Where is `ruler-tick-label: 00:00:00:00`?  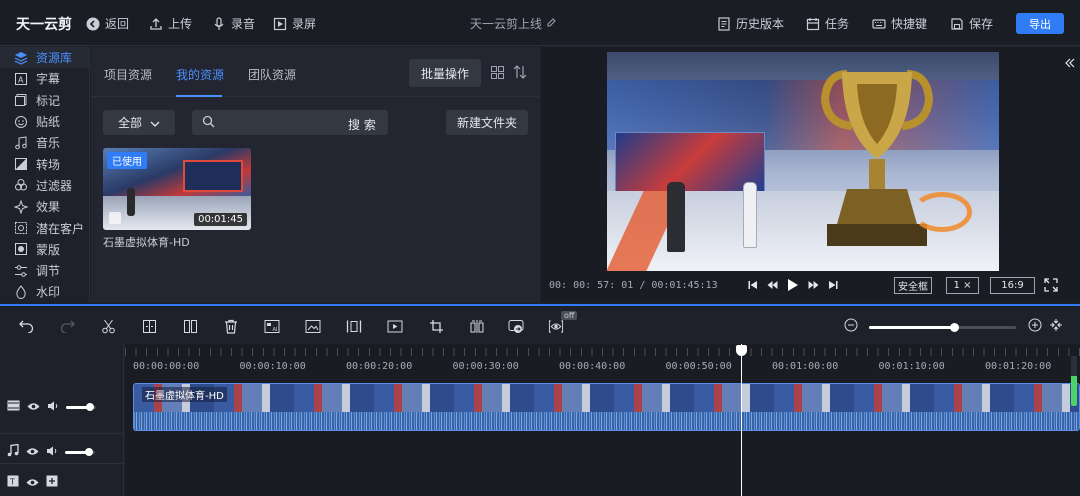
ruler-tick-label: 00:00:00:00 is located at coordinates (166, 366).